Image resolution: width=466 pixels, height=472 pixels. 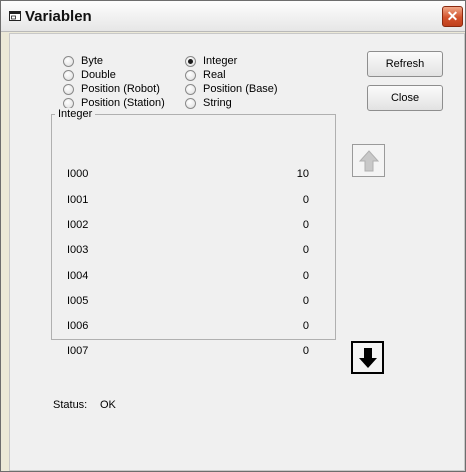 I want to click on window-icon, so click(x=15, y=16).